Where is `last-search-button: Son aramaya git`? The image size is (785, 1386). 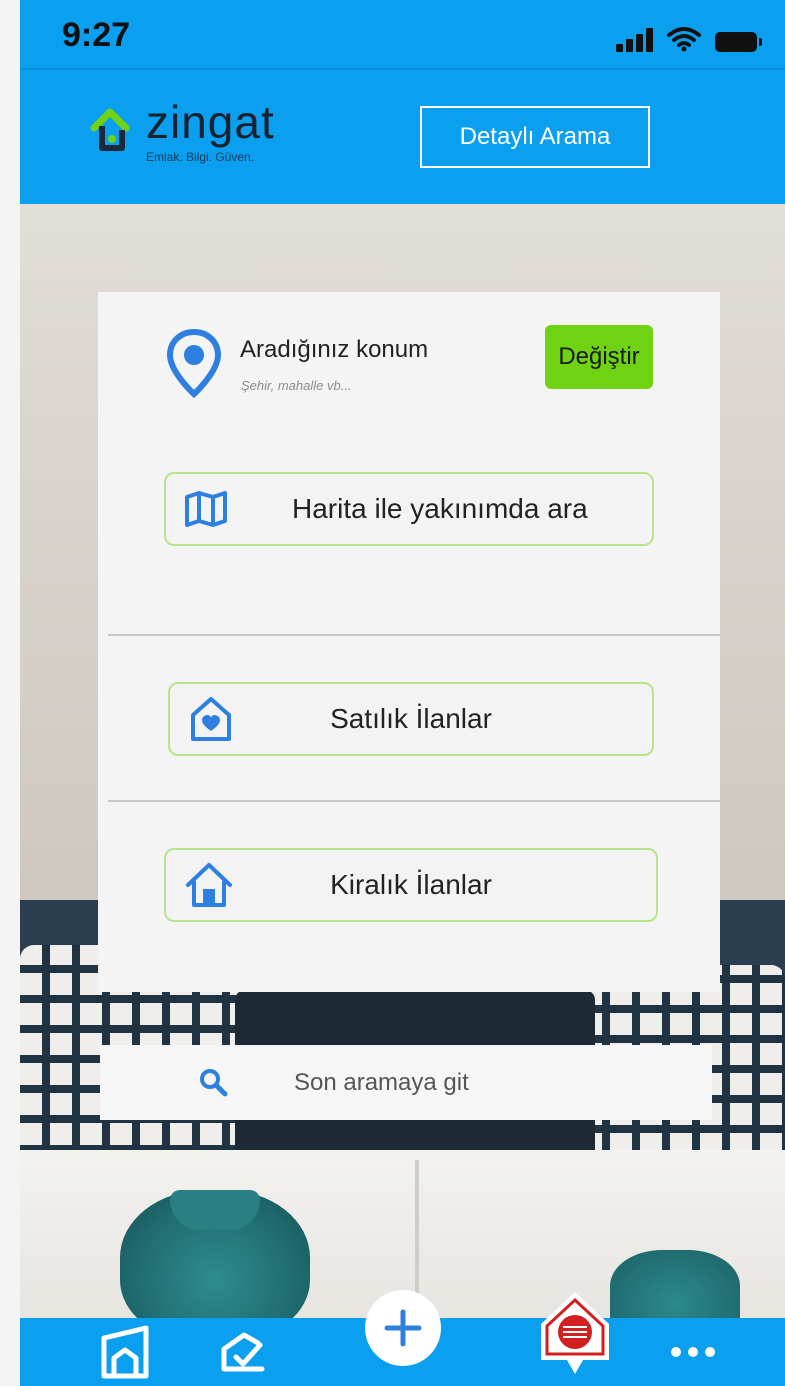
last-search-button: Son aramaya git is located at coordinates (406, 1082).